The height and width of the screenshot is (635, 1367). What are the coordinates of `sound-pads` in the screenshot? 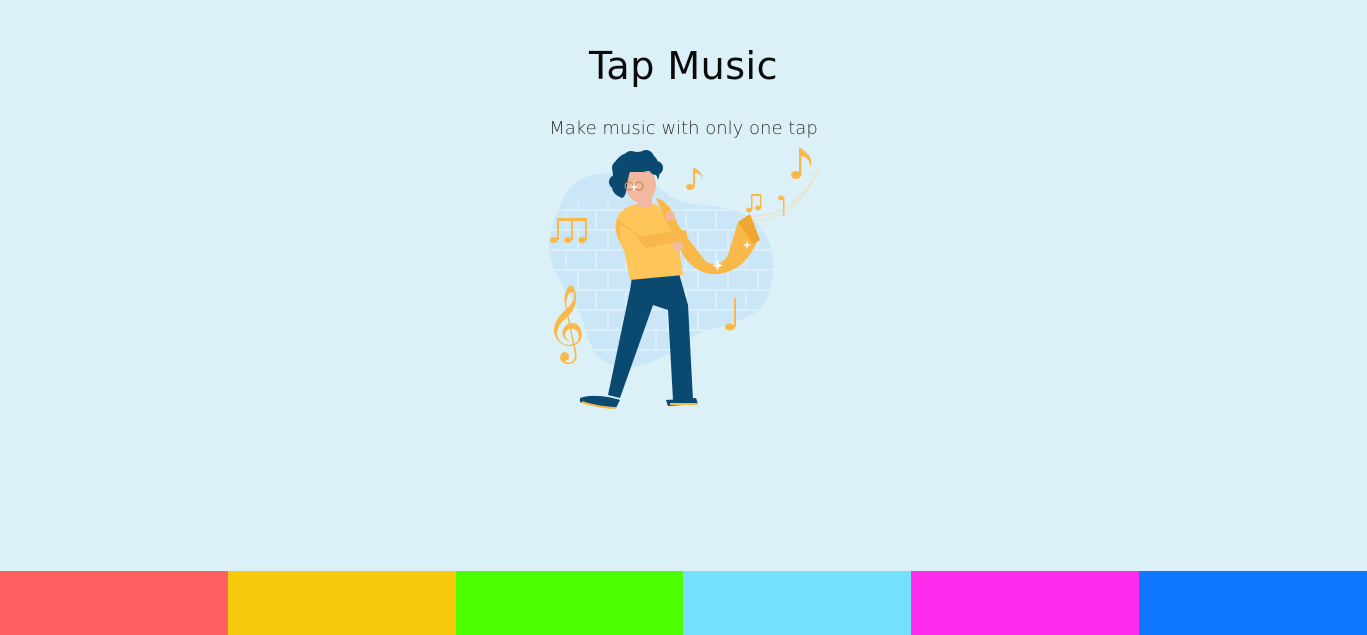 It's located at (683, 603).